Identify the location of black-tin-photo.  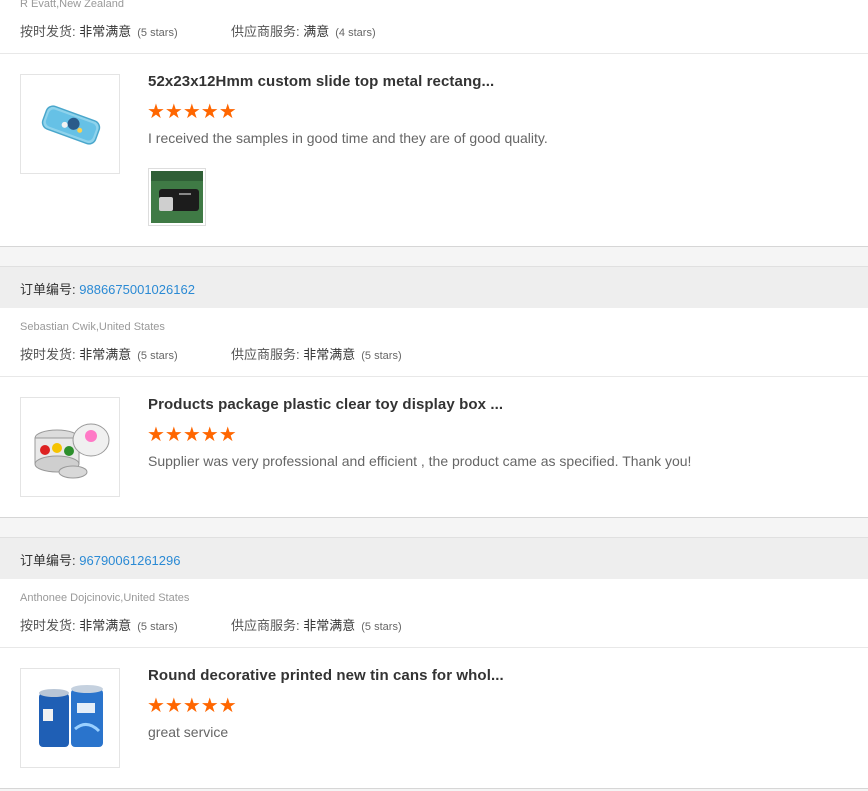
(177, 197).